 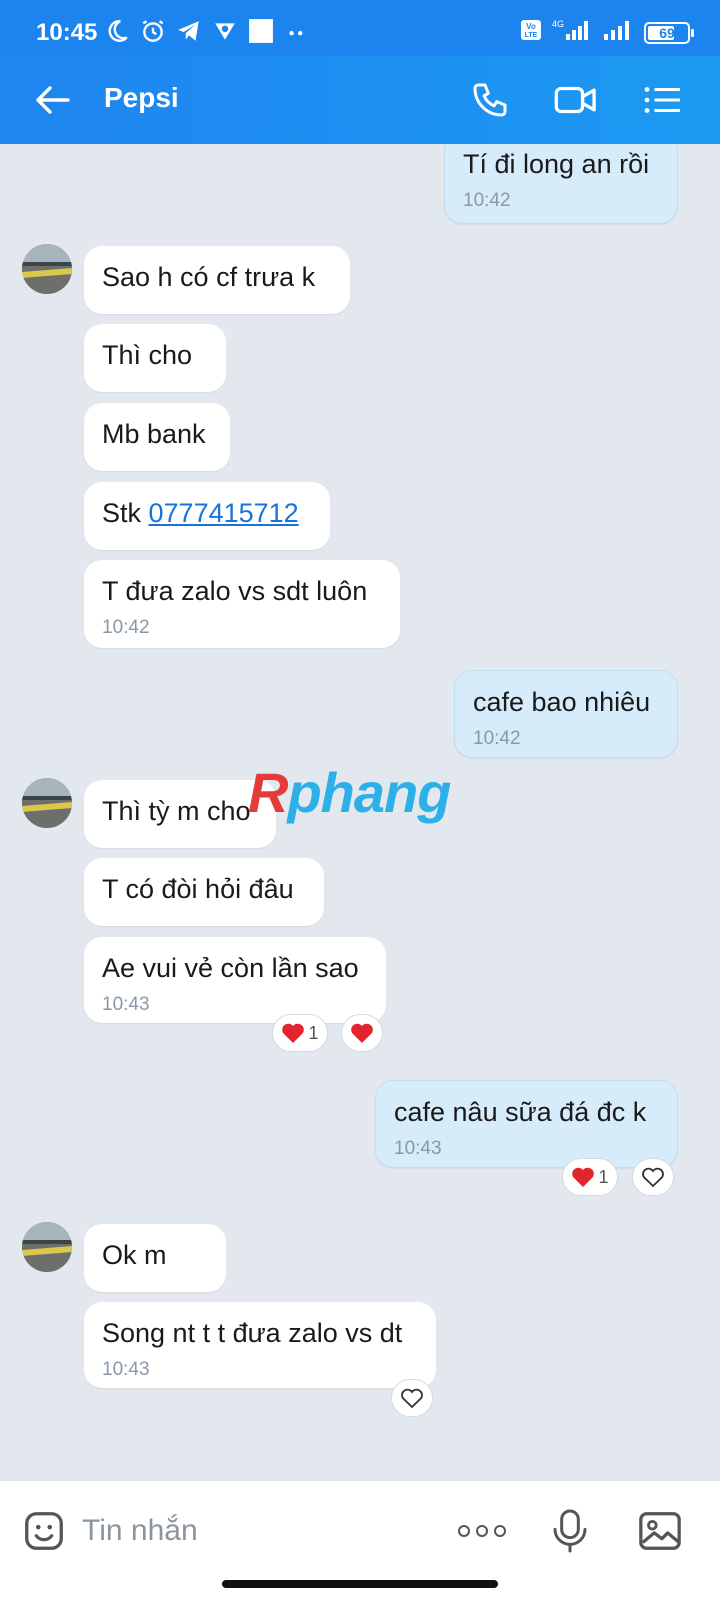 I want to click on message-text: cafe nâu sữa đá đc k, so click(x=520, y=1112).